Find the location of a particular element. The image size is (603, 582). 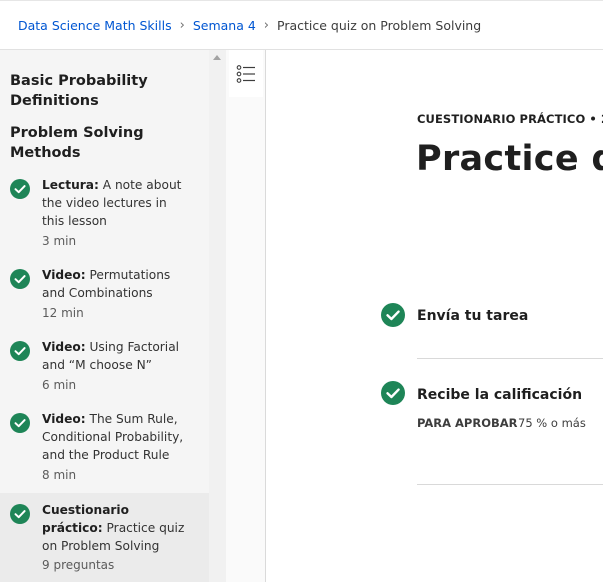

item-question-count: 9 preguntas is located at coordinates (78, 565).